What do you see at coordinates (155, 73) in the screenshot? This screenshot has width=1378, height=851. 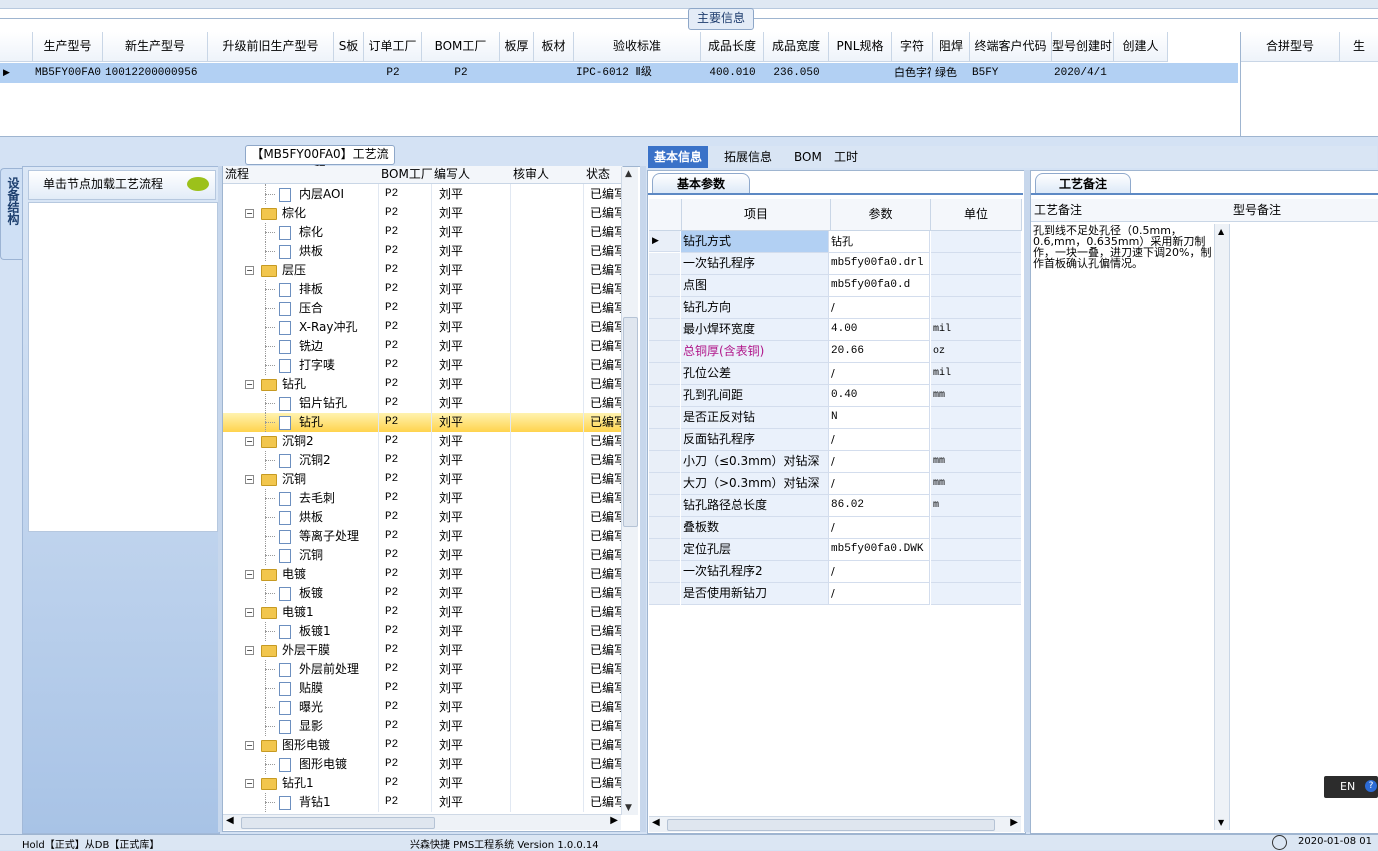 I see `grid-cell: 10012200000956` at bounding box center [155, 73].